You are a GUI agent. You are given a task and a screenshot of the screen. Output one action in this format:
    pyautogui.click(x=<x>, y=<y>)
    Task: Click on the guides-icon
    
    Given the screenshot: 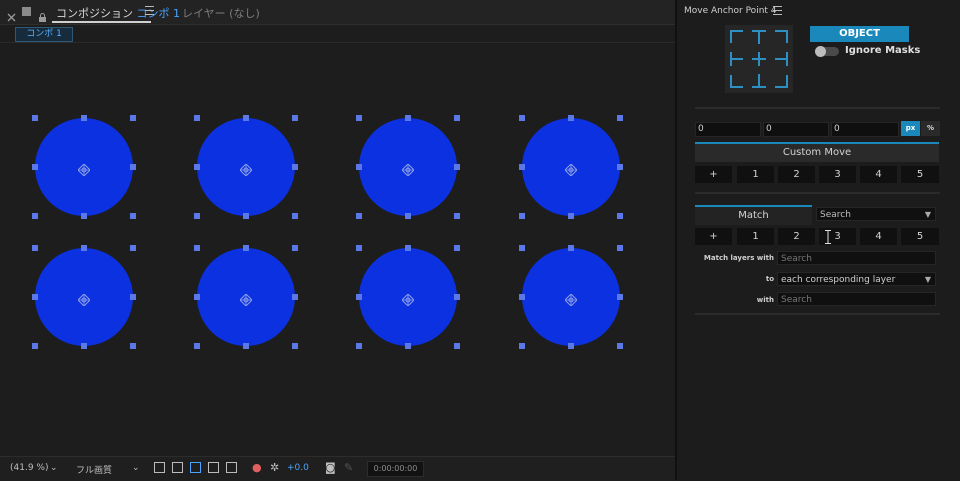 What is the action you would take?
    pyautogui.click(x=231, y=467)
    